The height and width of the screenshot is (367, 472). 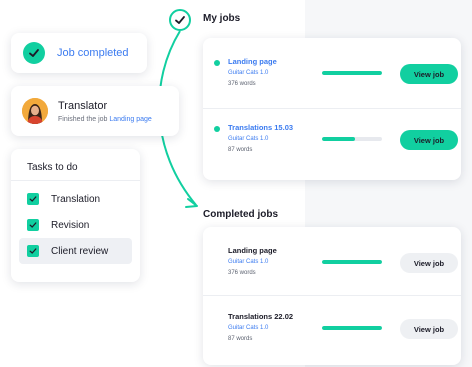 What do you see at coordinates (35, 111) in the screenshot?
I see `avatar` at bounding box center [35, 111].